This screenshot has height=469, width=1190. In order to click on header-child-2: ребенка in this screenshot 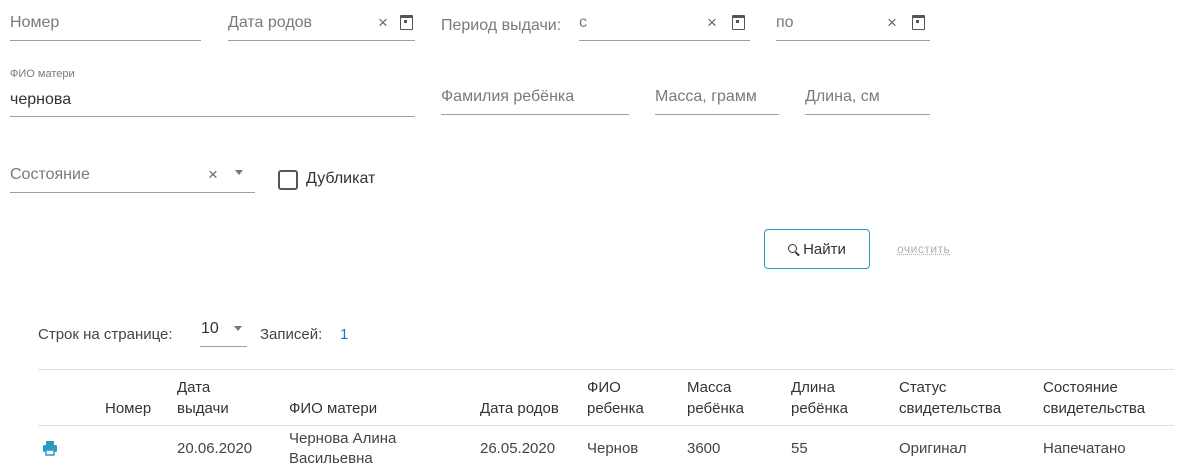, I will do `click(615, 408)`.